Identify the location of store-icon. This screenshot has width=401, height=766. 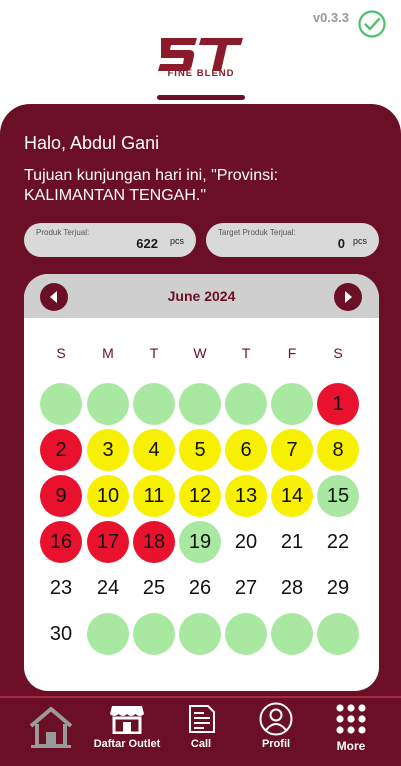
(127, 720).